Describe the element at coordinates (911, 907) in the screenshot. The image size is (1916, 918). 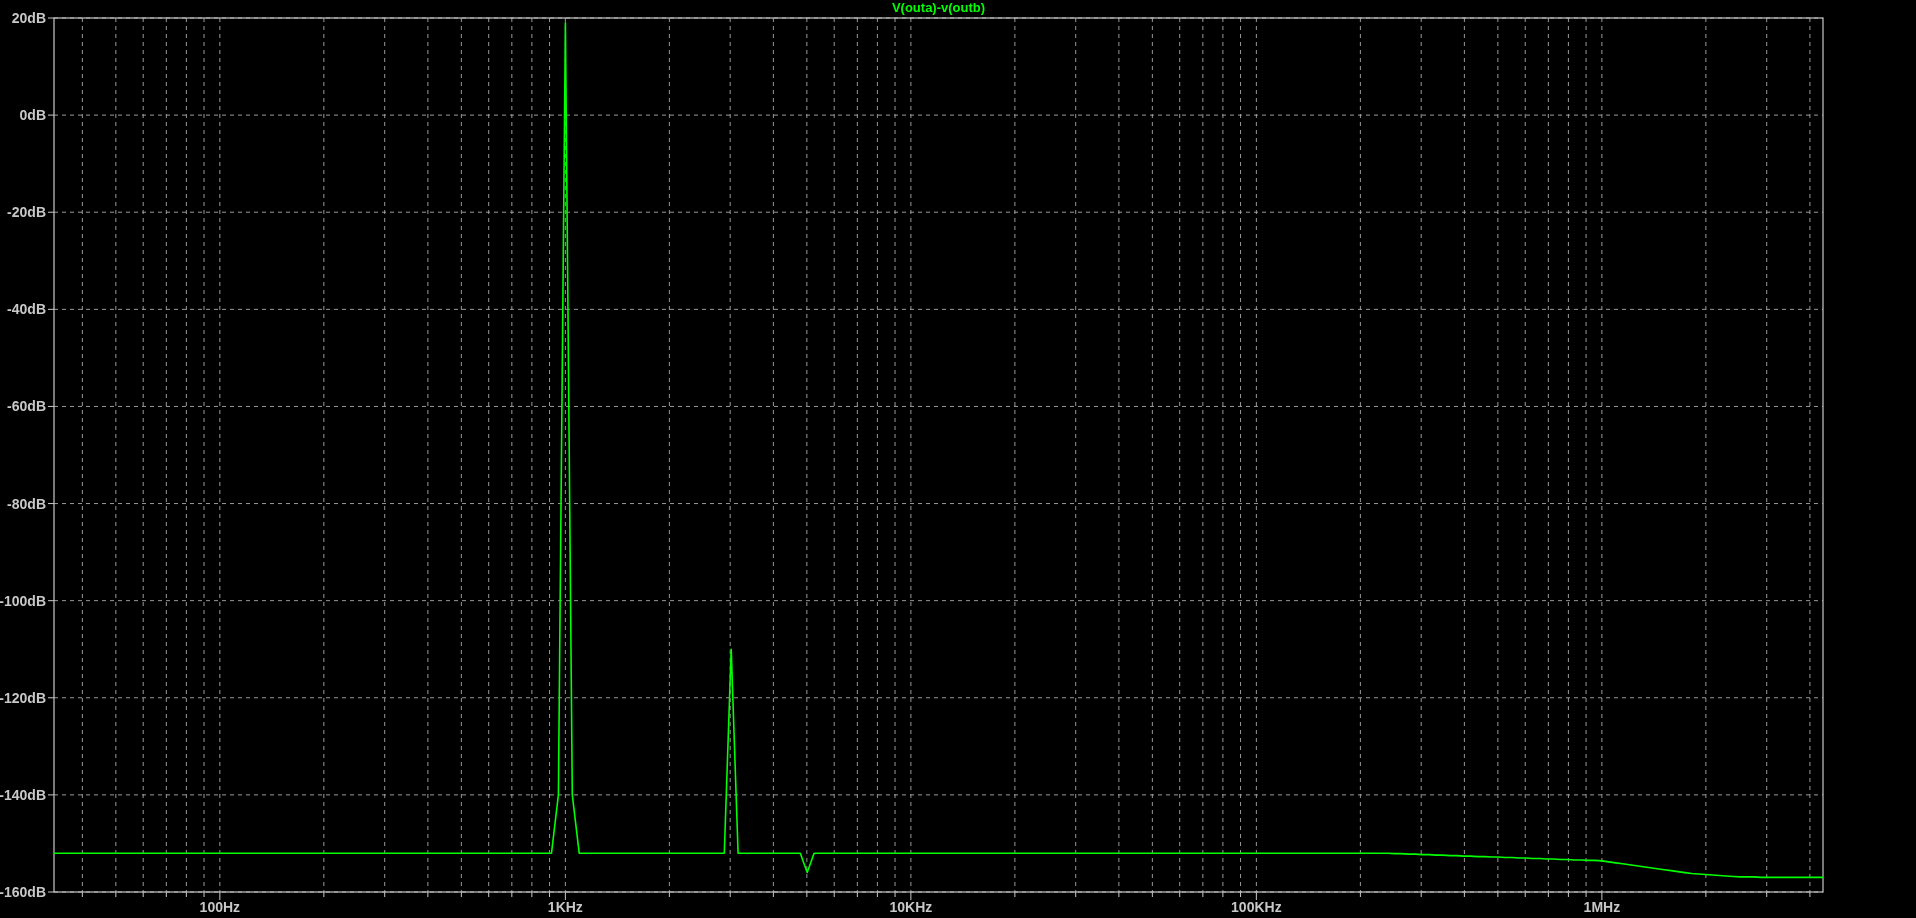
I see `axis-tick-label: 10KHz` at that location.